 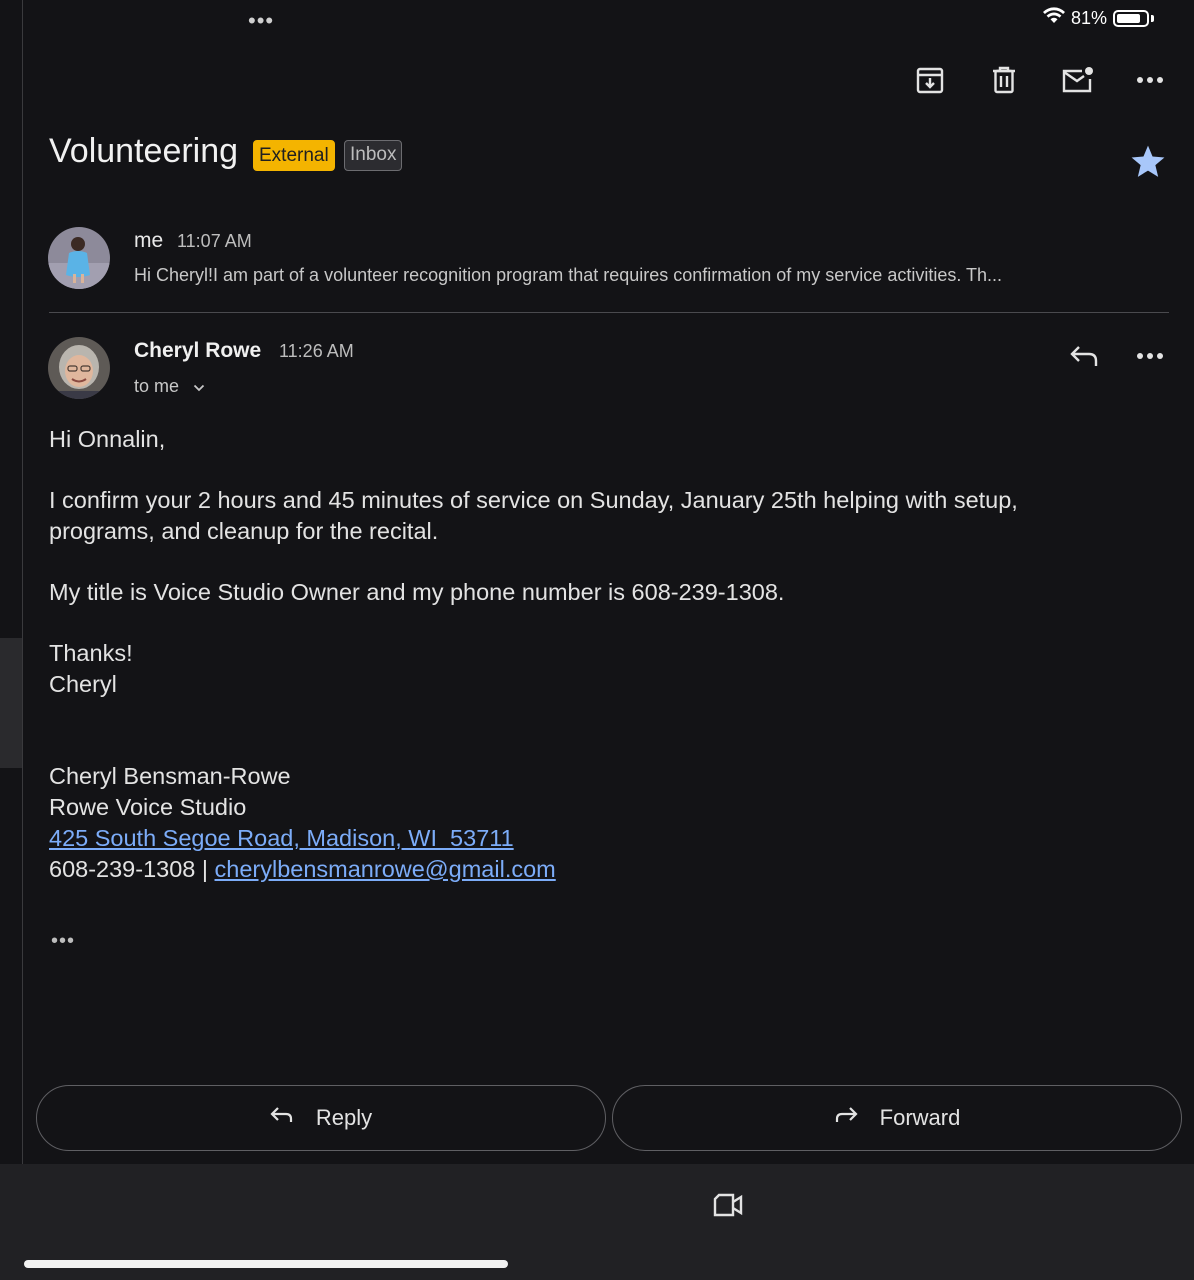 I want to click on status-bar: 81%, so click(x=1098, y=18).